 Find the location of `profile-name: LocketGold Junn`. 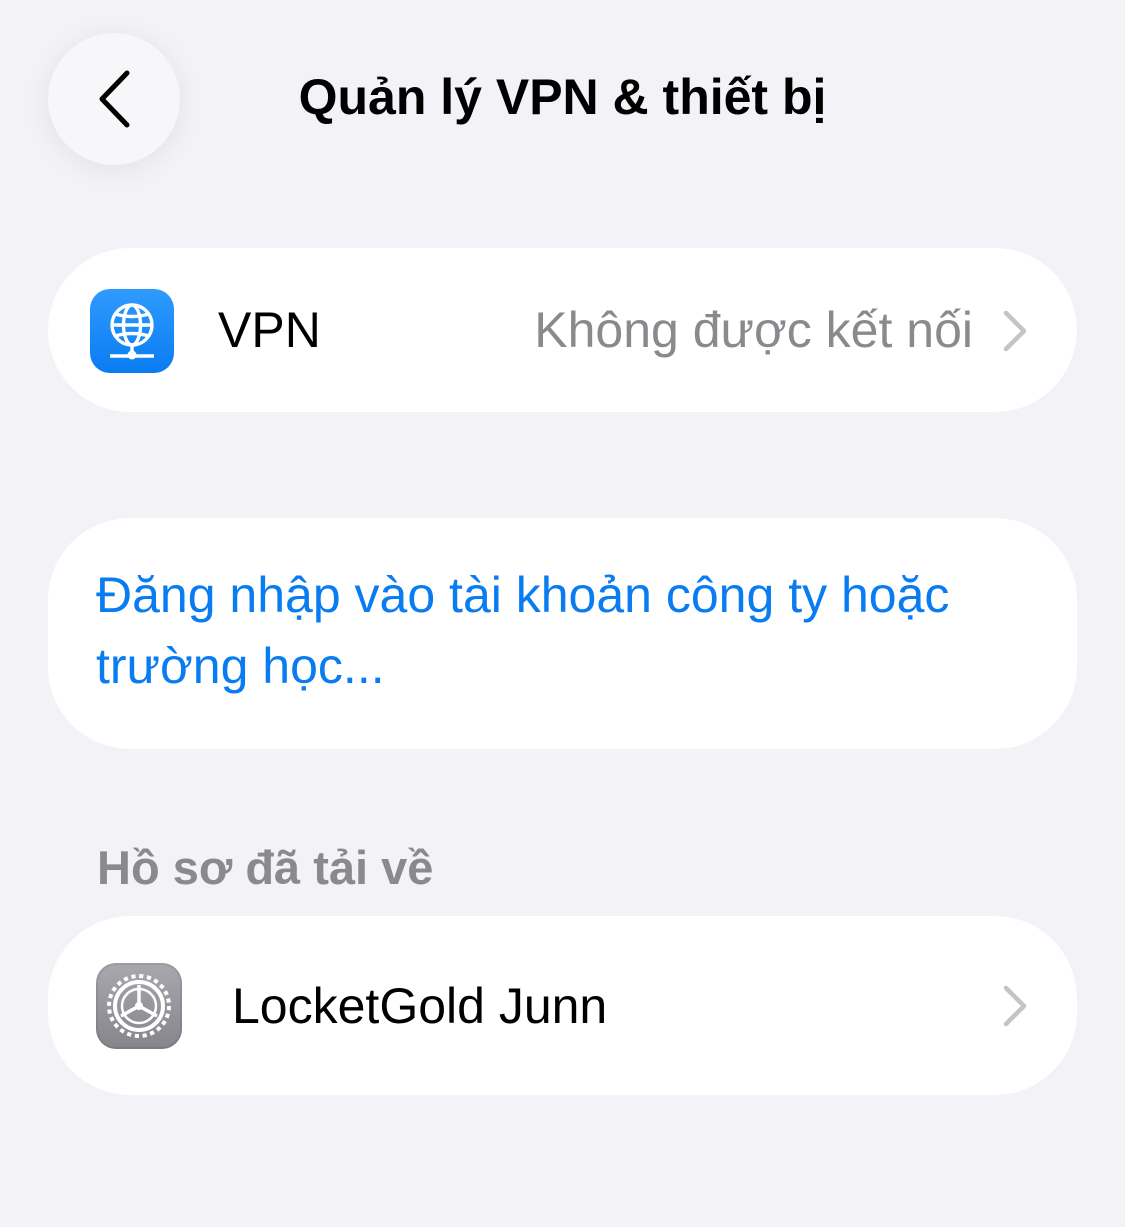

profile-name: LocketGold Junn is located at coordinates (420, 1006).